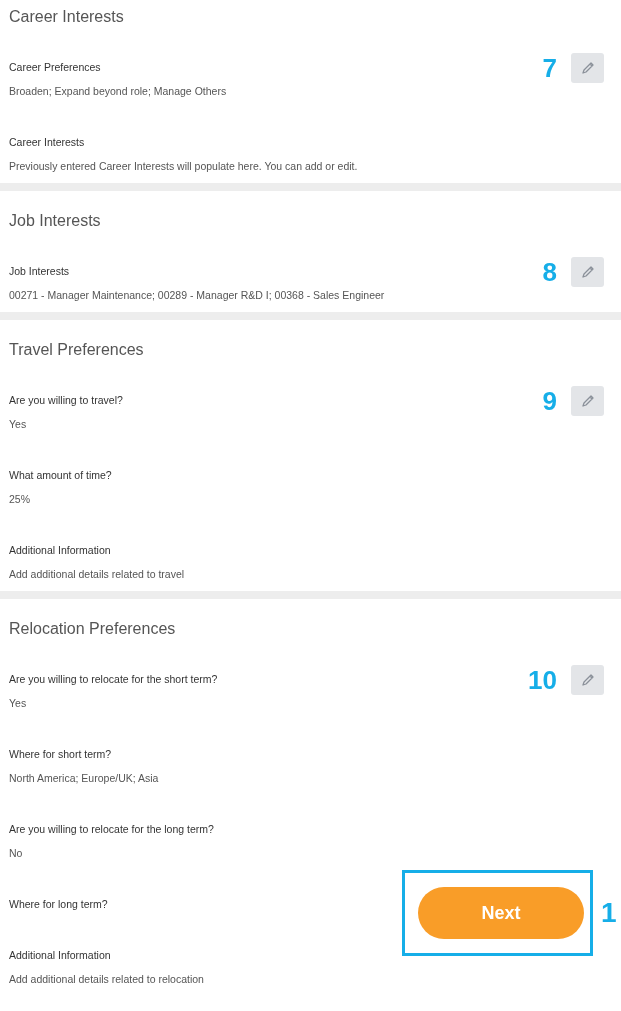 This screenshot has height=1011, width=621. I want to click on field-label: Job Interests, so click(39, 271).